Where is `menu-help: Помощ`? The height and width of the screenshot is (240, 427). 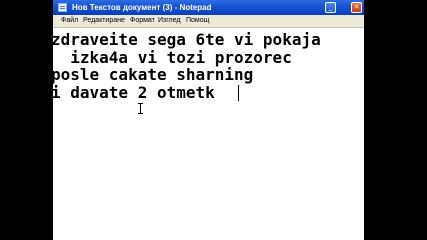 menu-help: Помощ is located at coordinates (197, 21).